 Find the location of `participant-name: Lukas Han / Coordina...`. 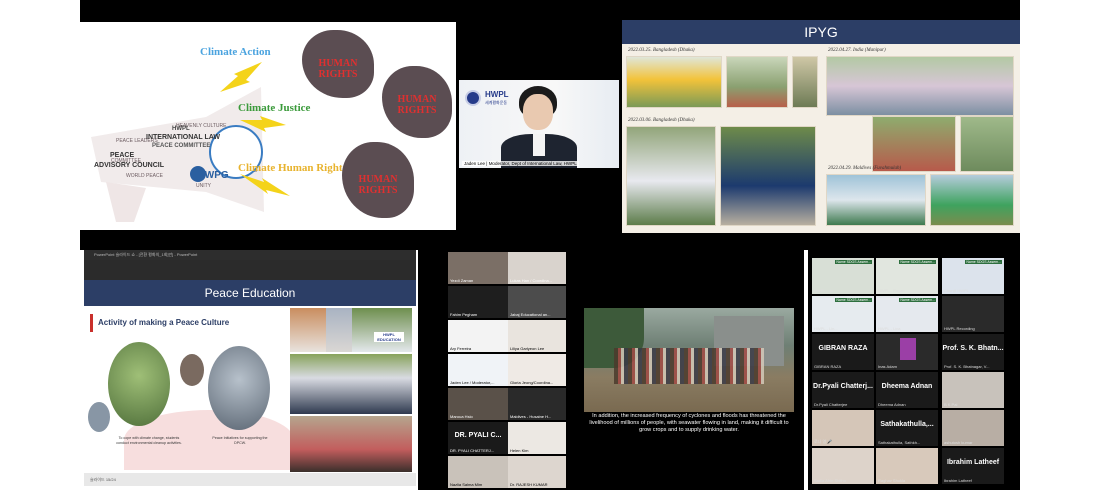

participant-name: Lukas Han / Coordina... is located at coordinates (531, 280).